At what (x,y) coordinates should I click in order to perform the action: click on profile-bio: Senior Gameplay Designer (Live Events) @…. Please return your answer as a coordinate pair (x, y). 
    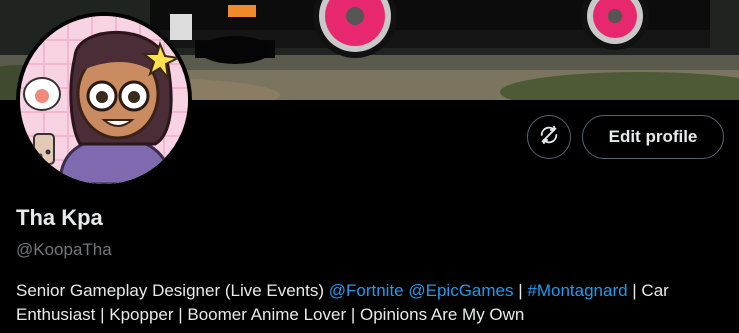
    Looking at the image, I should click on (371, 303).